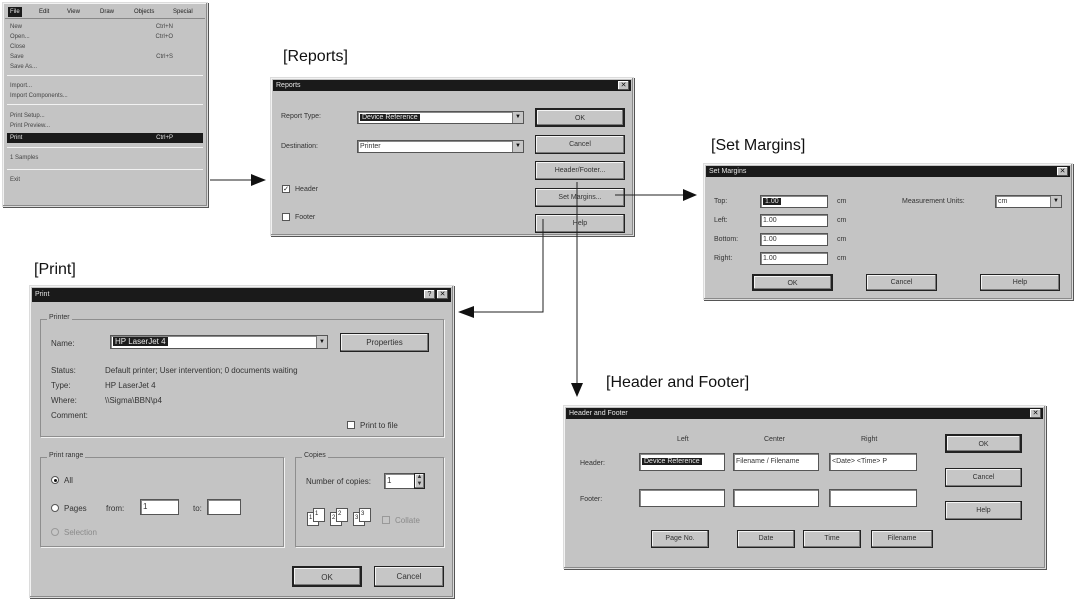 The image size is (1074, 601). I want to click on left-margin-input: 1.00, so click(794, 220).